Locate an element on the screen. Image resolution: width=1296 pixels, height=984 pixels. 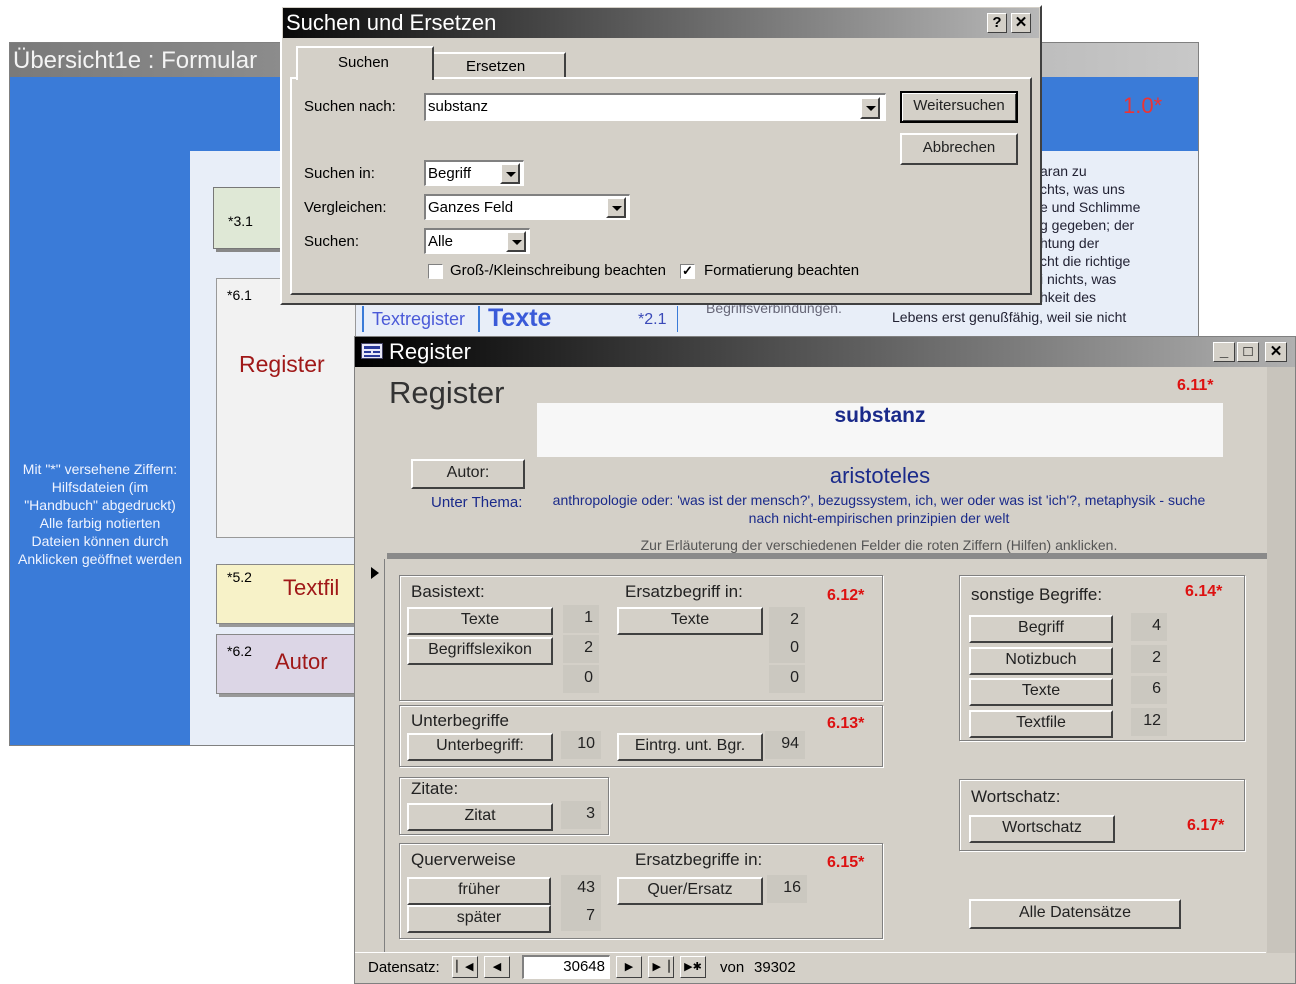
match-value: Ganzes Feld is located at coordinates (471, 207).